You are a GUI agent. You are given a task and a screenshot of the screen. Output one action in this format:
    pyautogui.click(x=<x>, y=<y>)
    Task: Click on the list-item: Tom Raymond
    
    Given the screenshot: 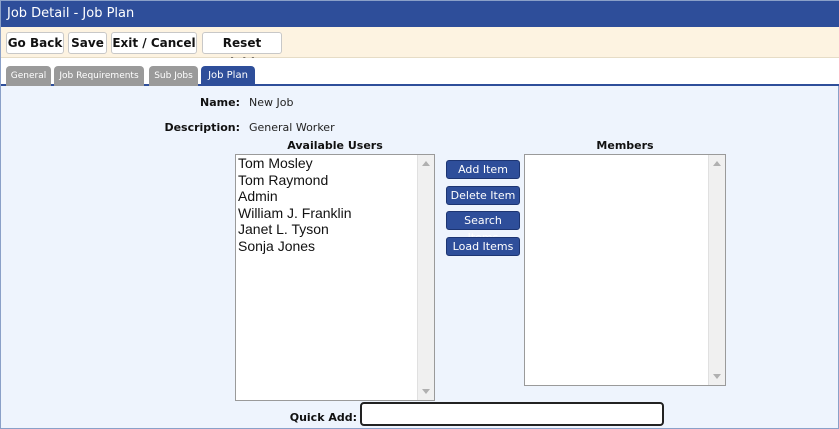 What is the action you would take?
    pyautogui.click(x=335, y=180)
    